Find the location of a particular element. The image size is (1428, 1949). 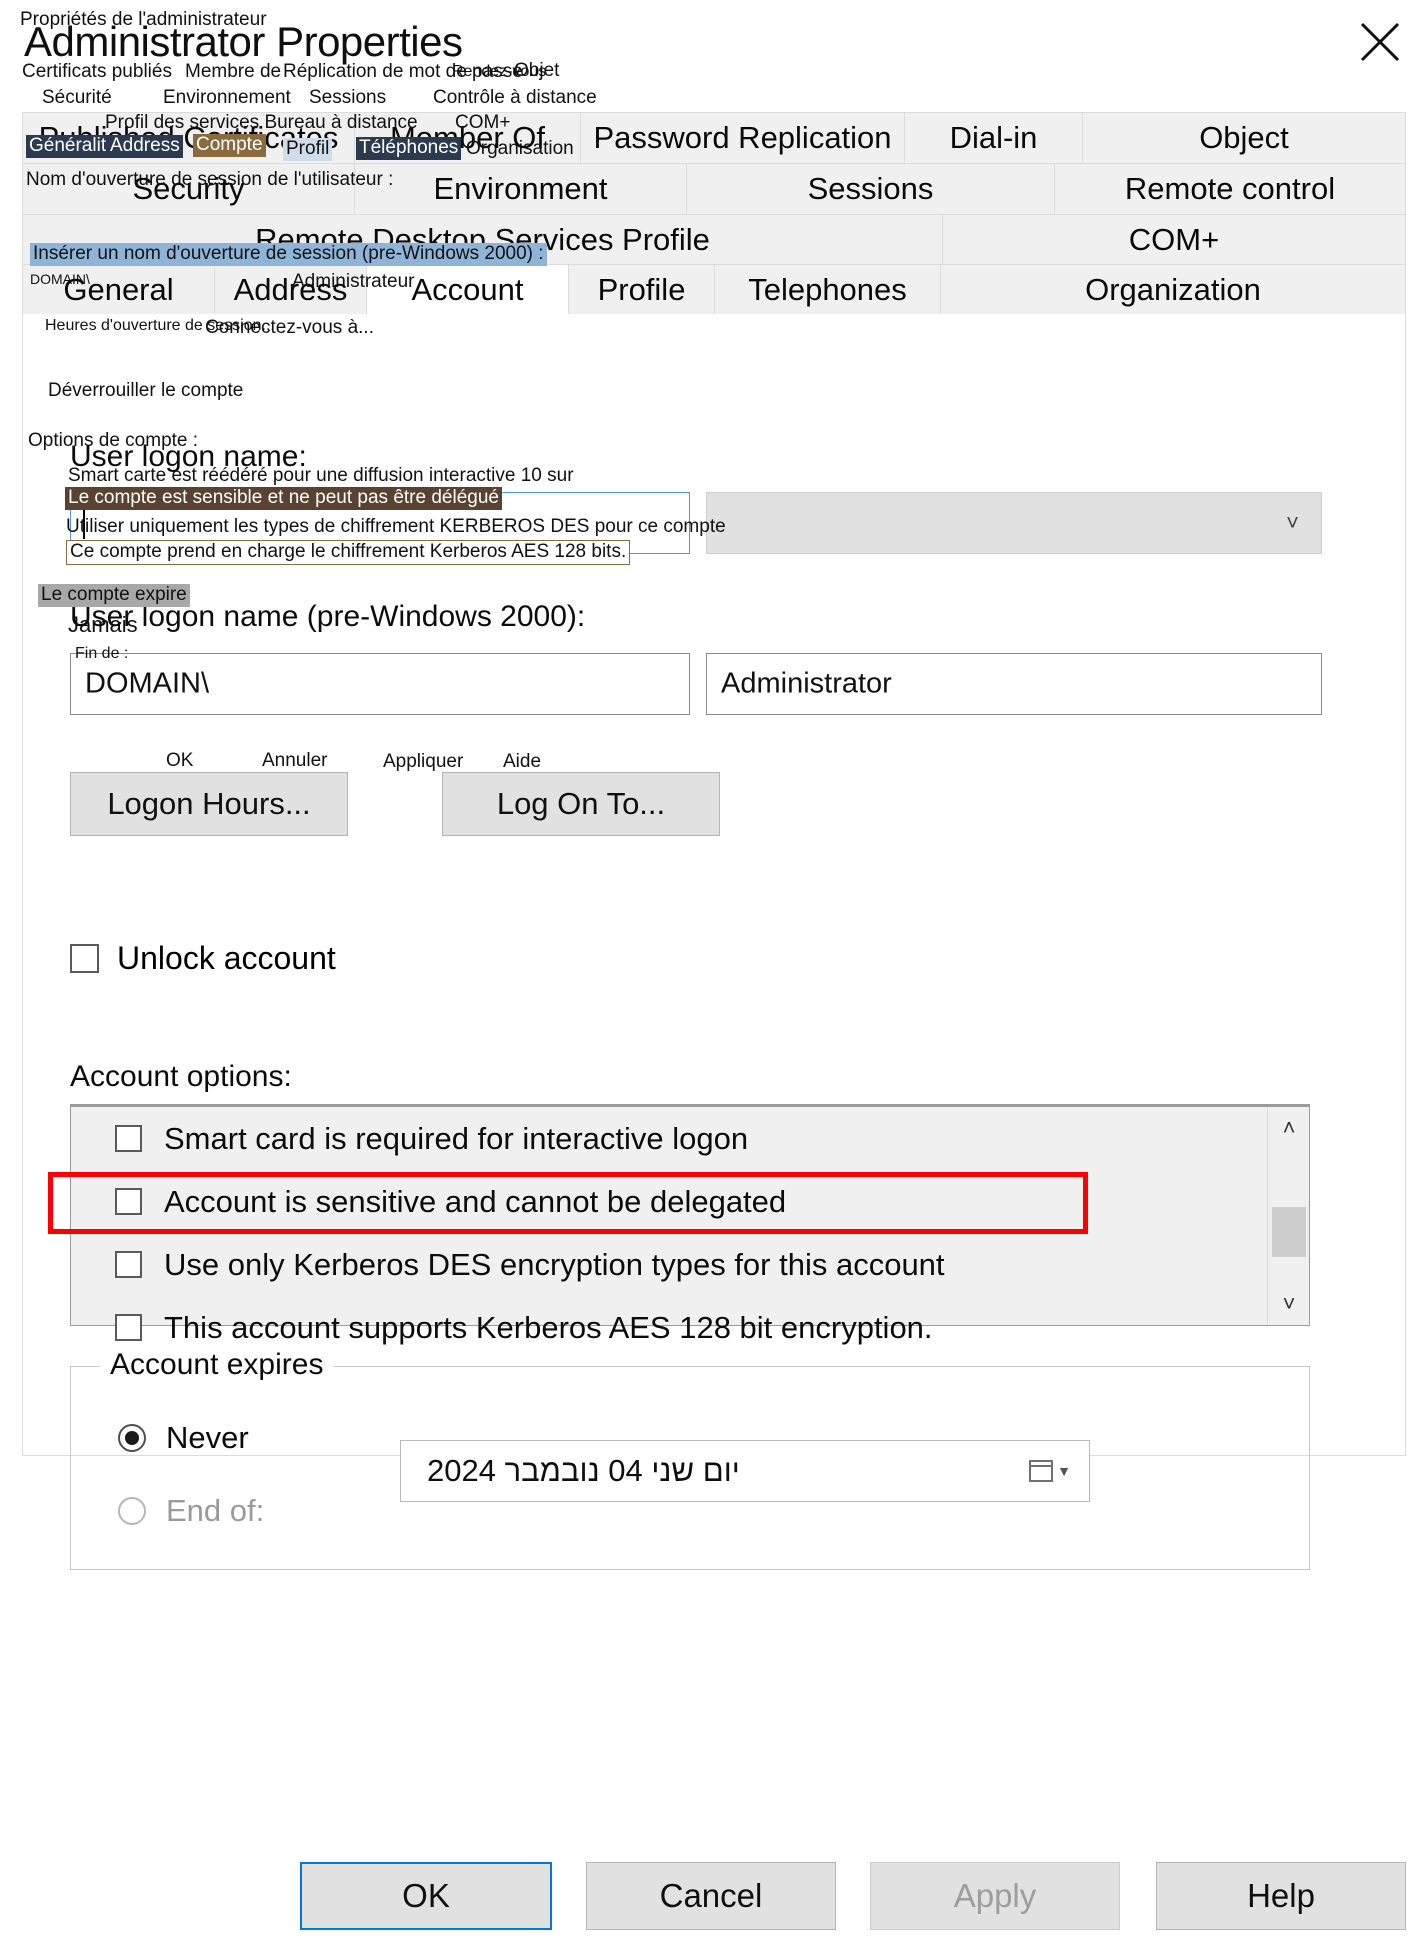

tab-complus: COM+ is located at coordinates (1174, 240).